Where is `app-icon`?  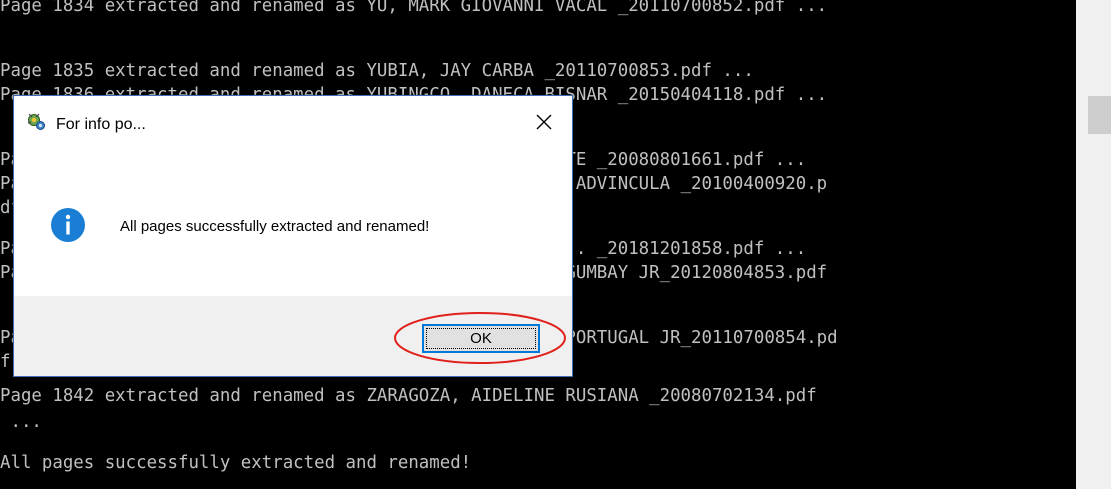
app-icon is located at coordinates (36, 121).